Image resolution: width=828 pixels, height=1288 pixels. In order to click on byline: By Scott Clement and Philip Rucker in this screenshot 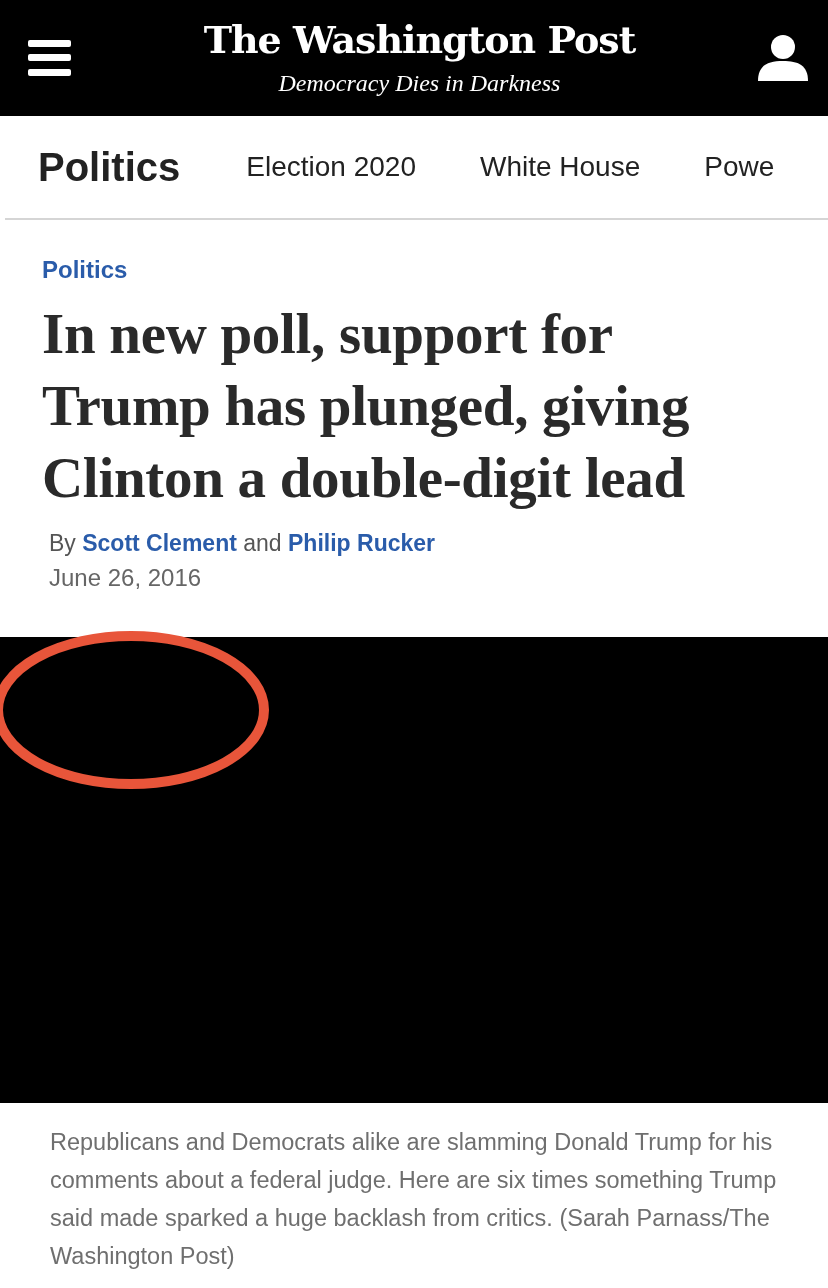, I will do `click(242, 543)`.